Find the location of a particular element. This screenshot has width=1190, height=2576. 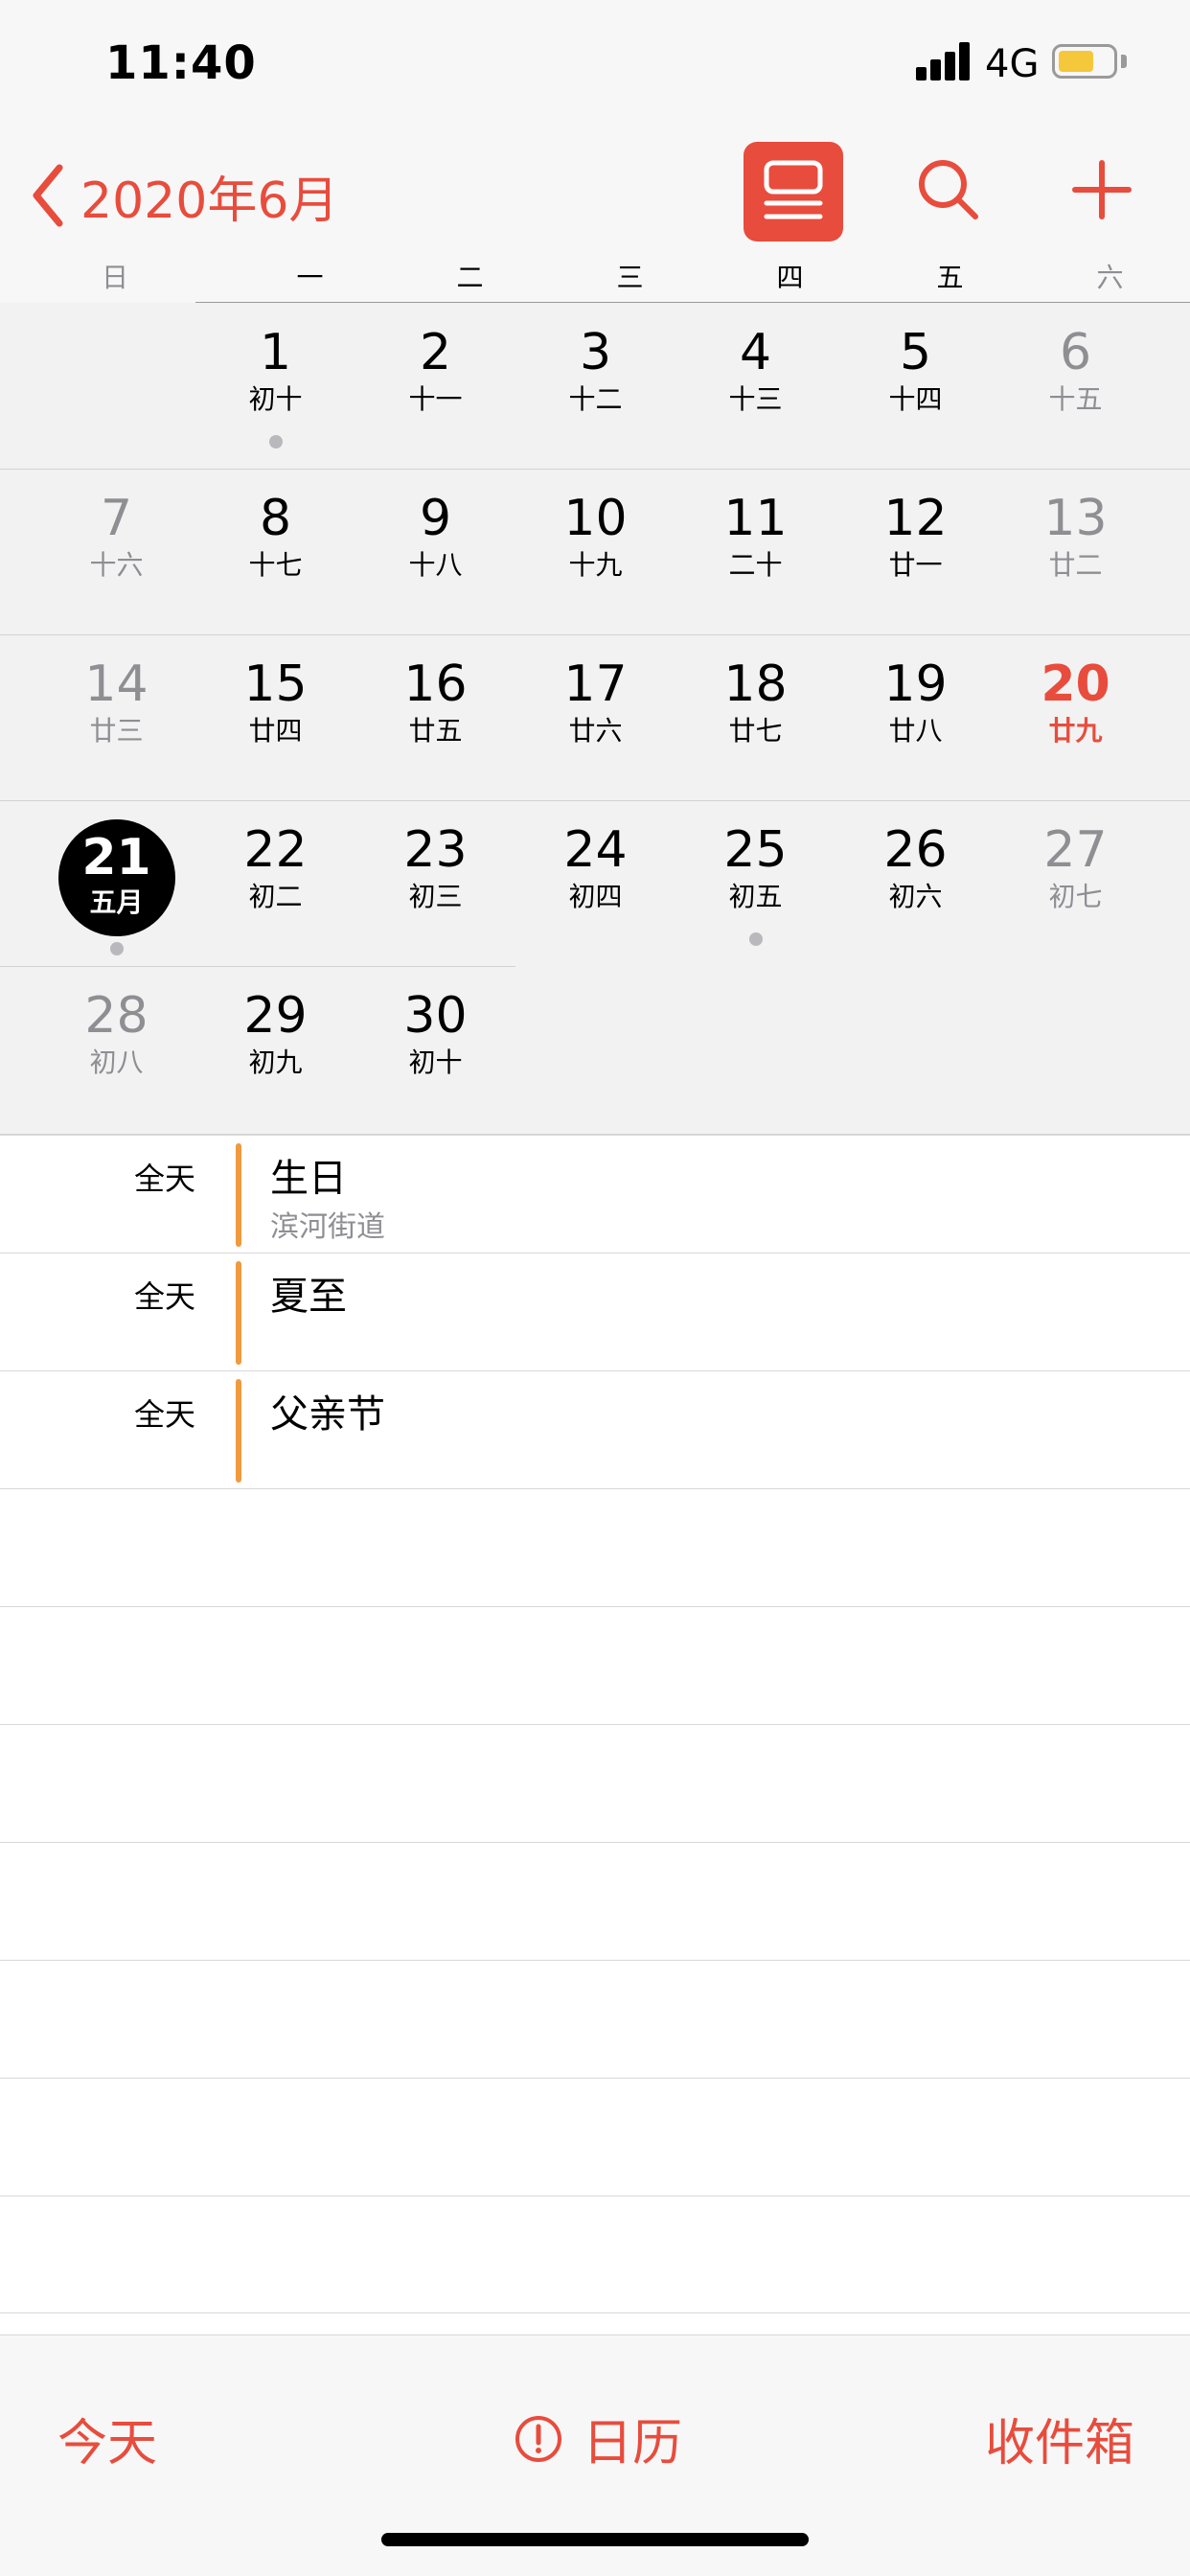

lunar-date: 十七 is located at coordinates (276, 565).